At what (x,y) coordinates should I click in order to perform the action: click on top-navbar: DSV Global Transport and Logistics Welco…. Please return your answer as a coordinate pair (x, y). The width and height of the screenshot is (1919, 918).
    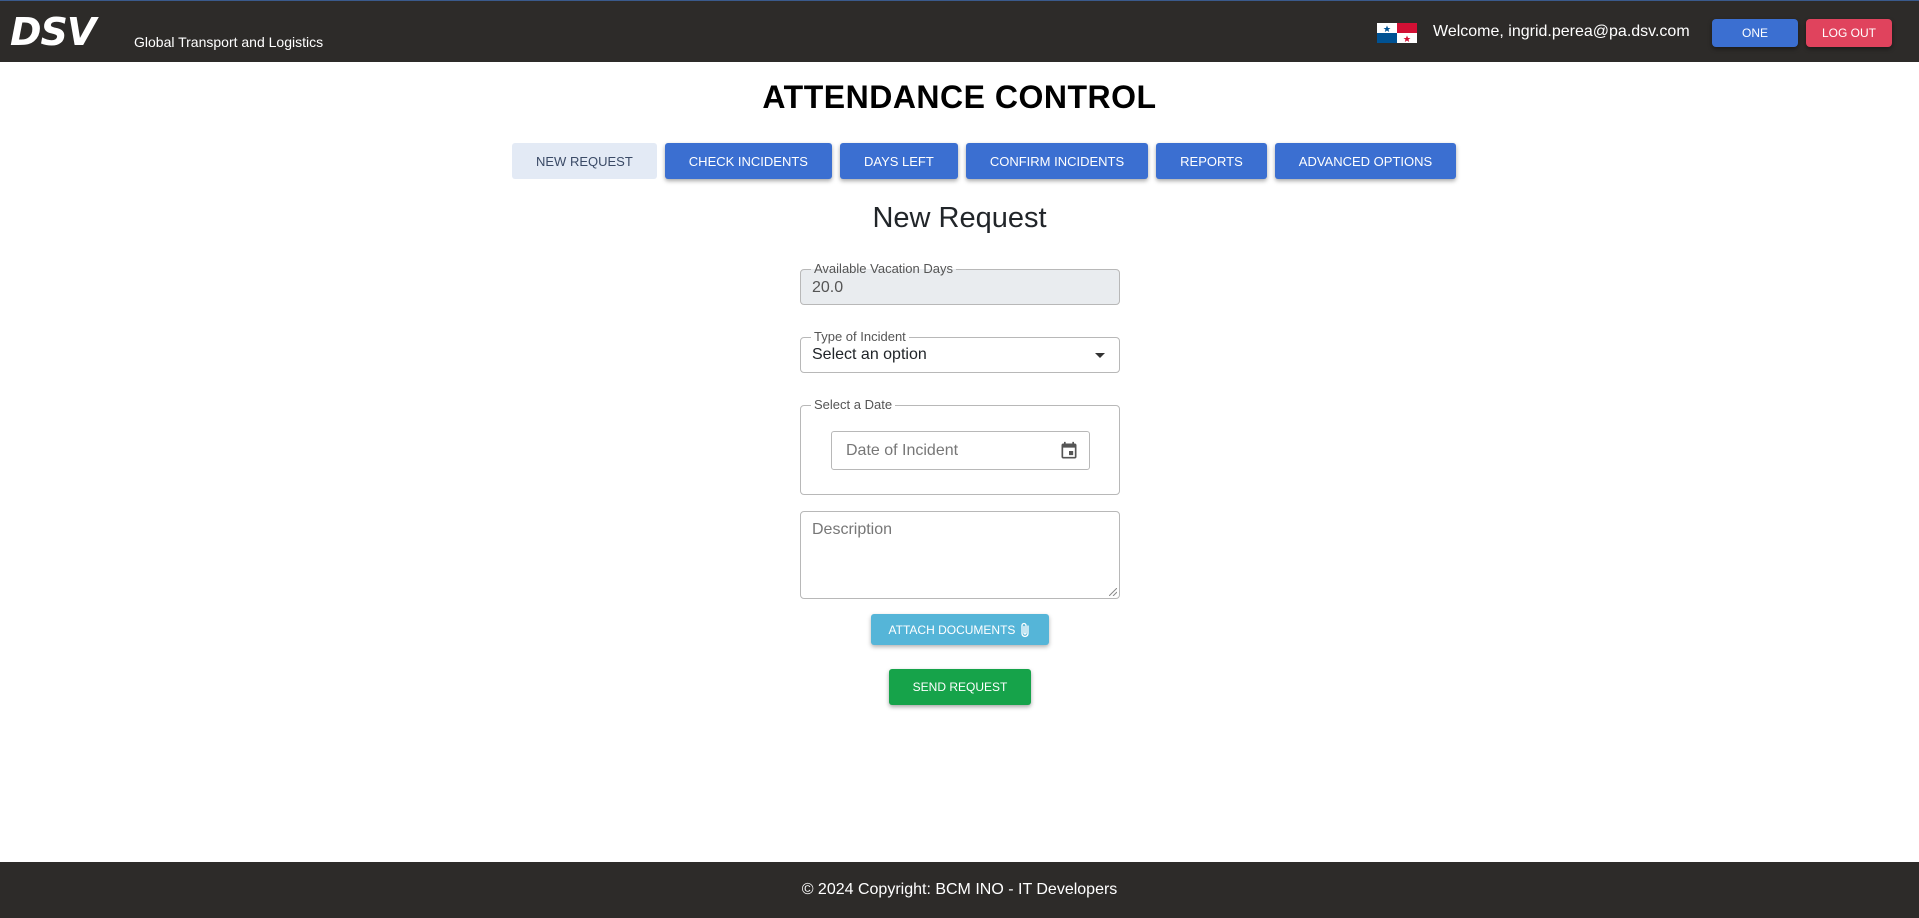
    Looking at the image, I should click on (959, 31).